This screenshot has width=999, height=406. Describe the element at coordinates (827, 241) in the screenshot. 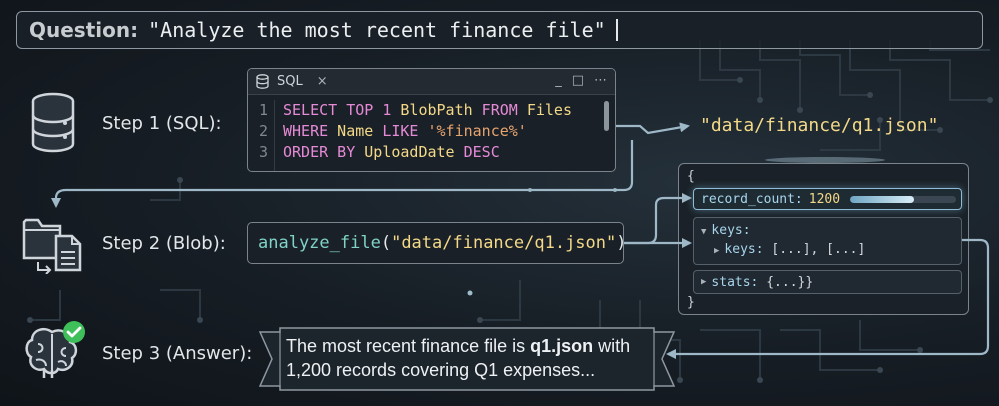

I see `keys-node: ▼ keys: ▶ keys: [...], [...]` at that location.